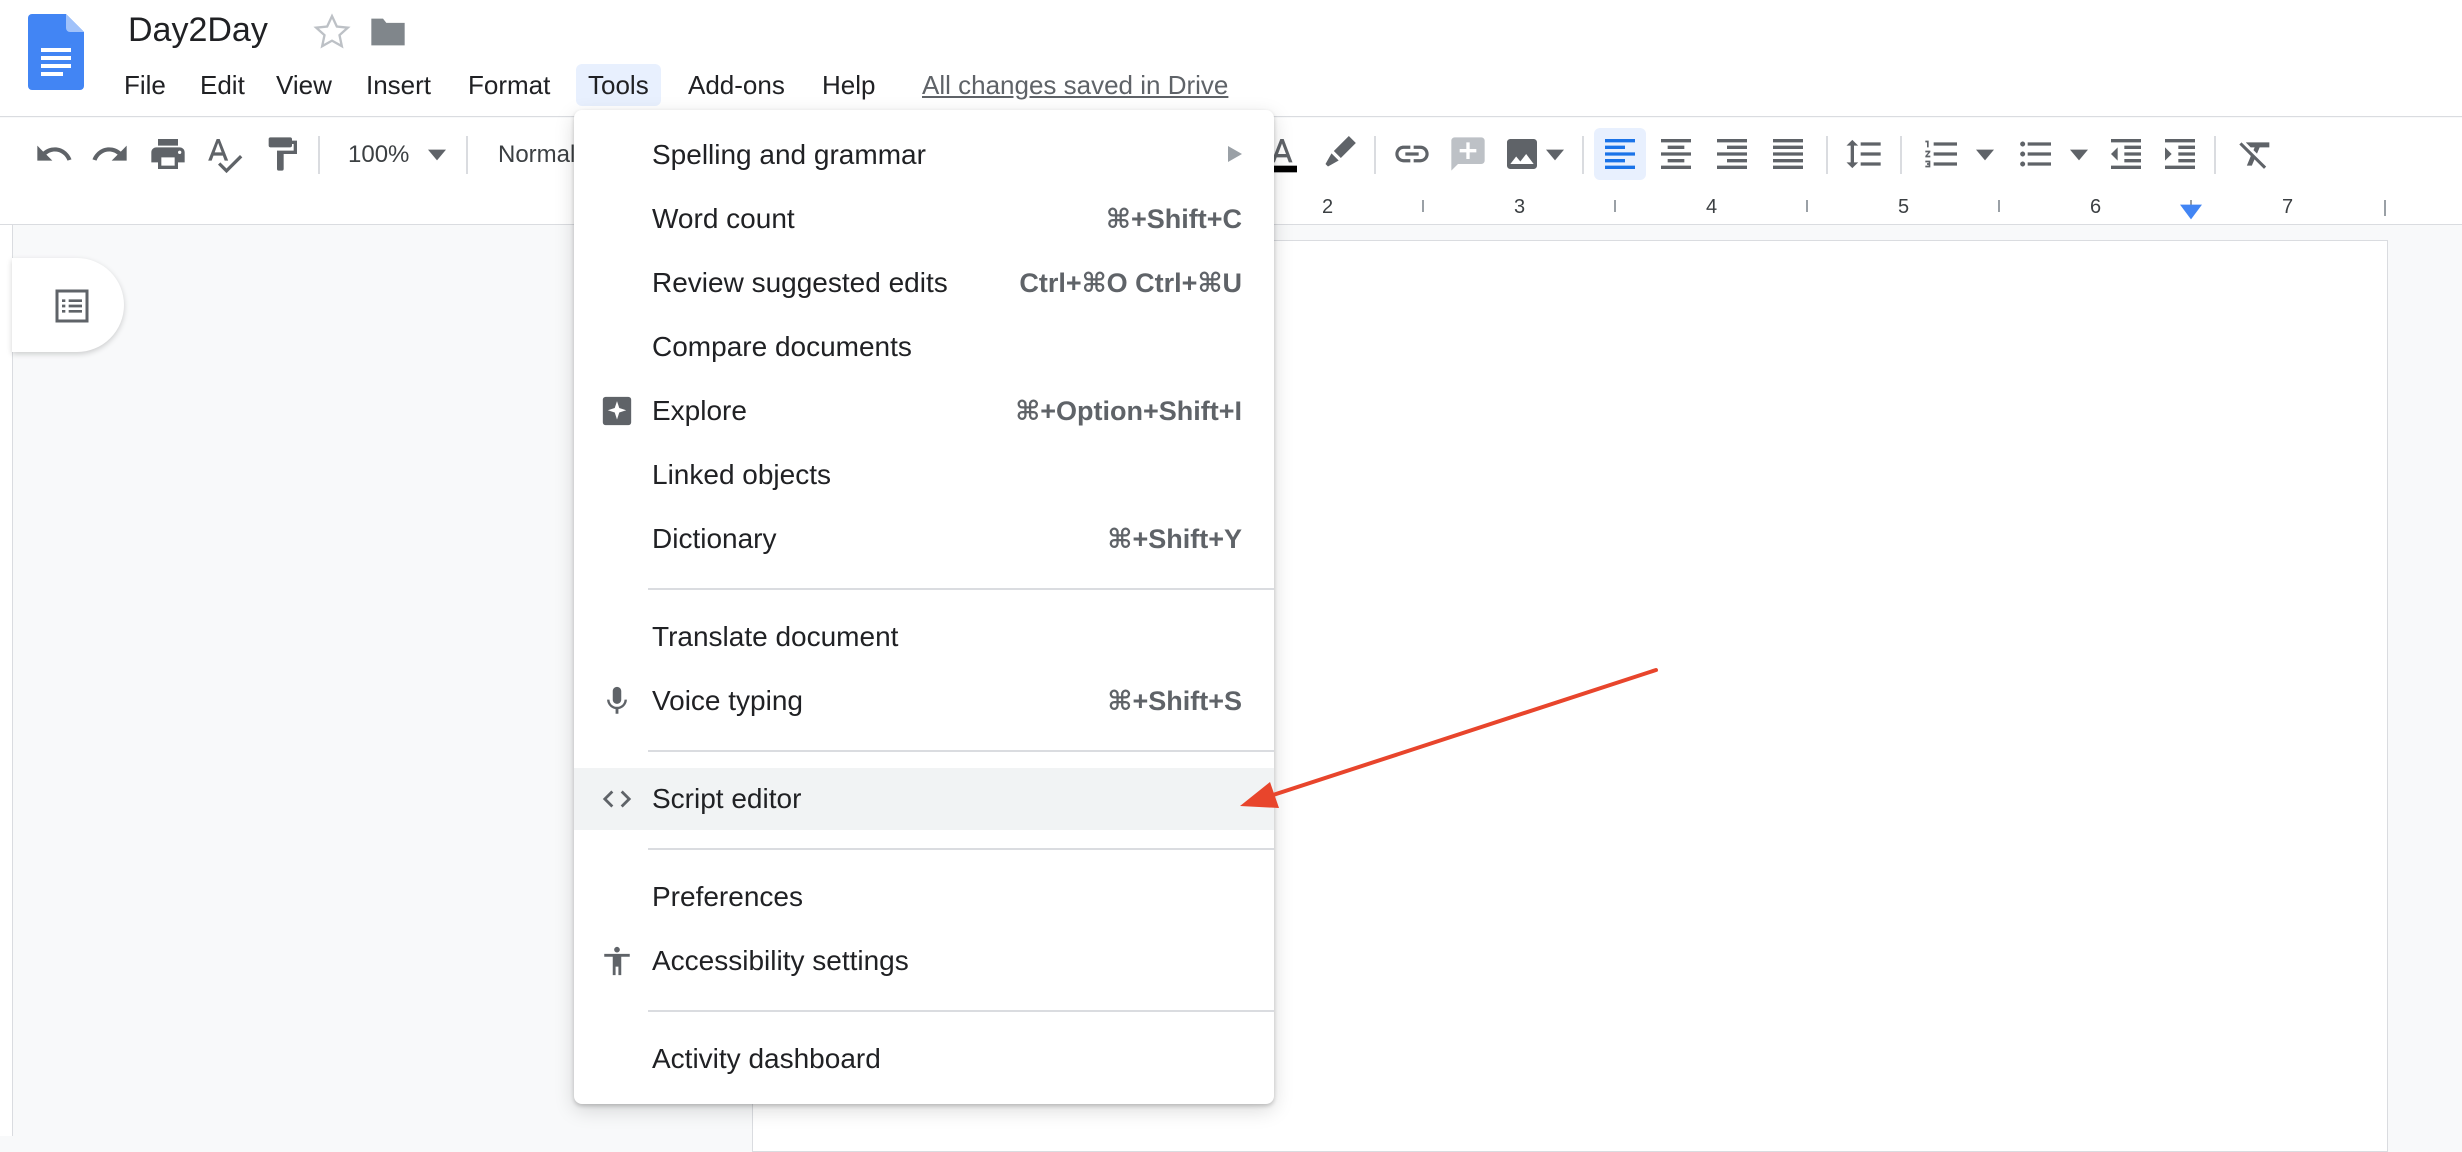  What do you see at coordinates (72, 306) in the screenshot?
I see `outline-list-icon` at bounding box center [72, 306].